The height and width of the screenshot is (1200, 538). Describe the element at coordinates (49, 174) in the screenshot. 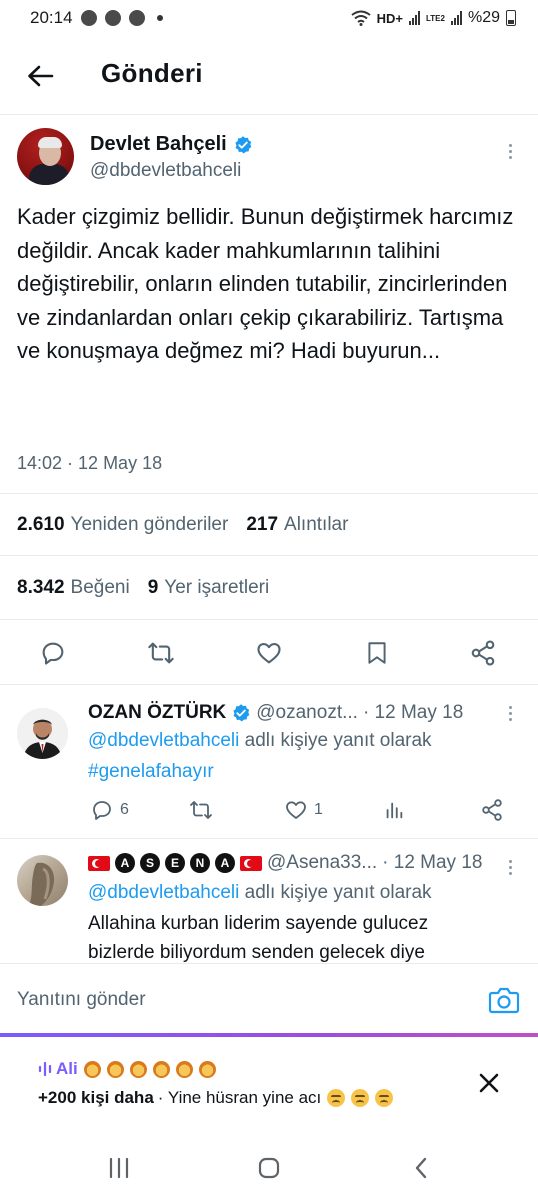

I see `avatar-suit` at that location.